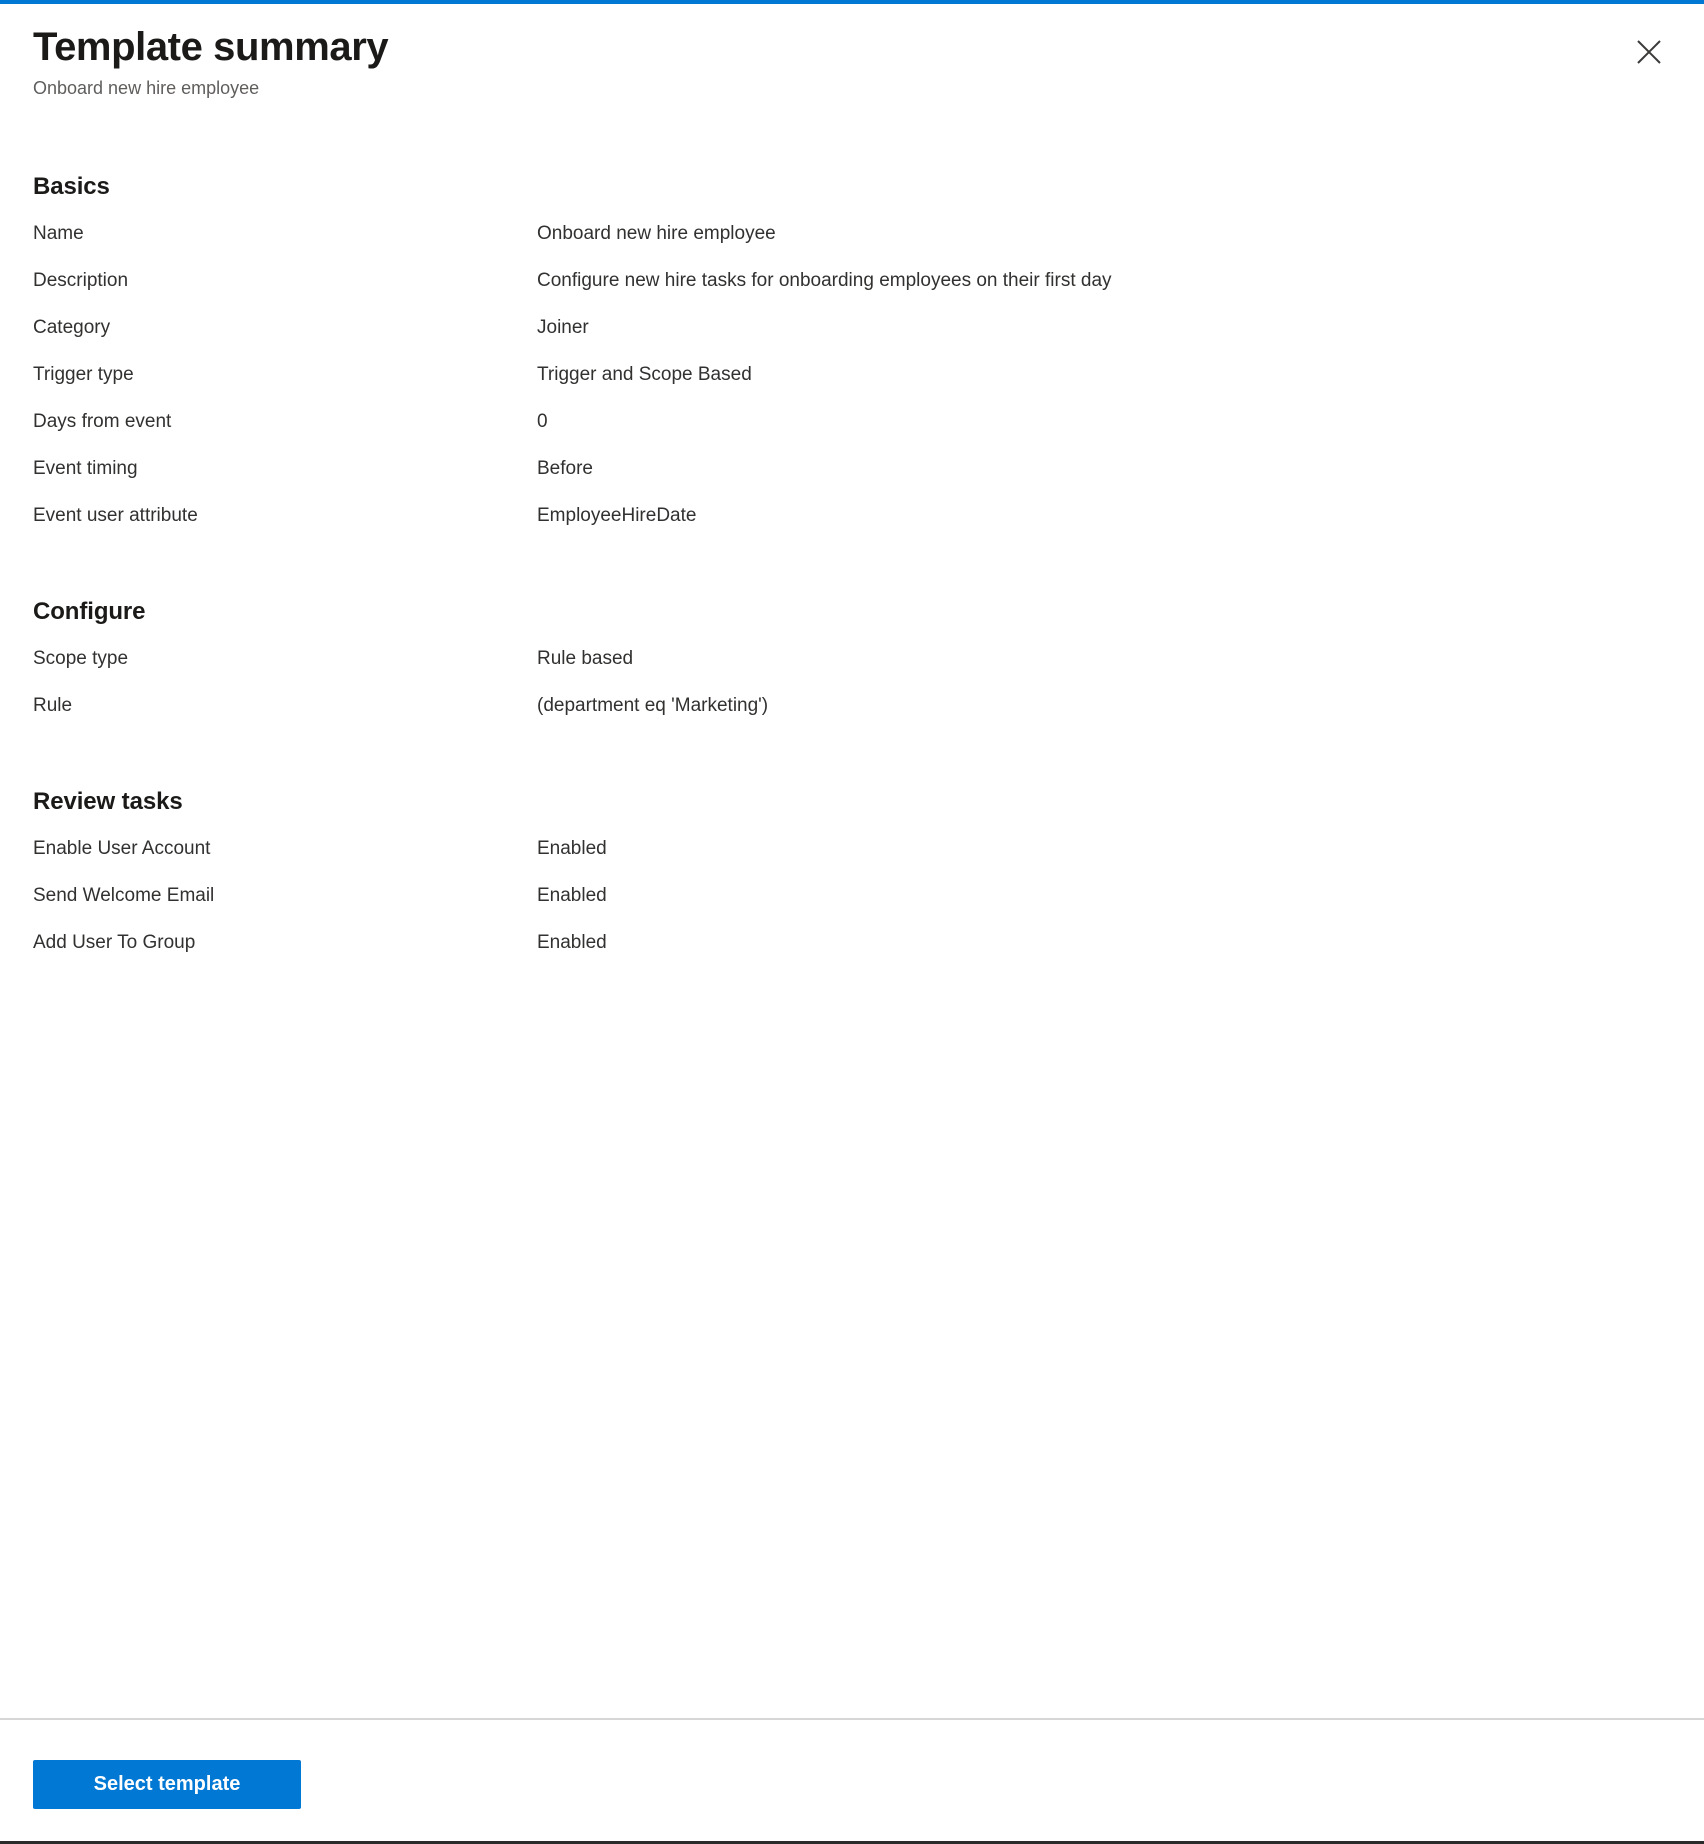 The width and height of the screenshot is (1704, 1844). What do you see at coordinates (565, 468) in the screenshot?
I see `row-value: Before` at bounding box center [565, 468].